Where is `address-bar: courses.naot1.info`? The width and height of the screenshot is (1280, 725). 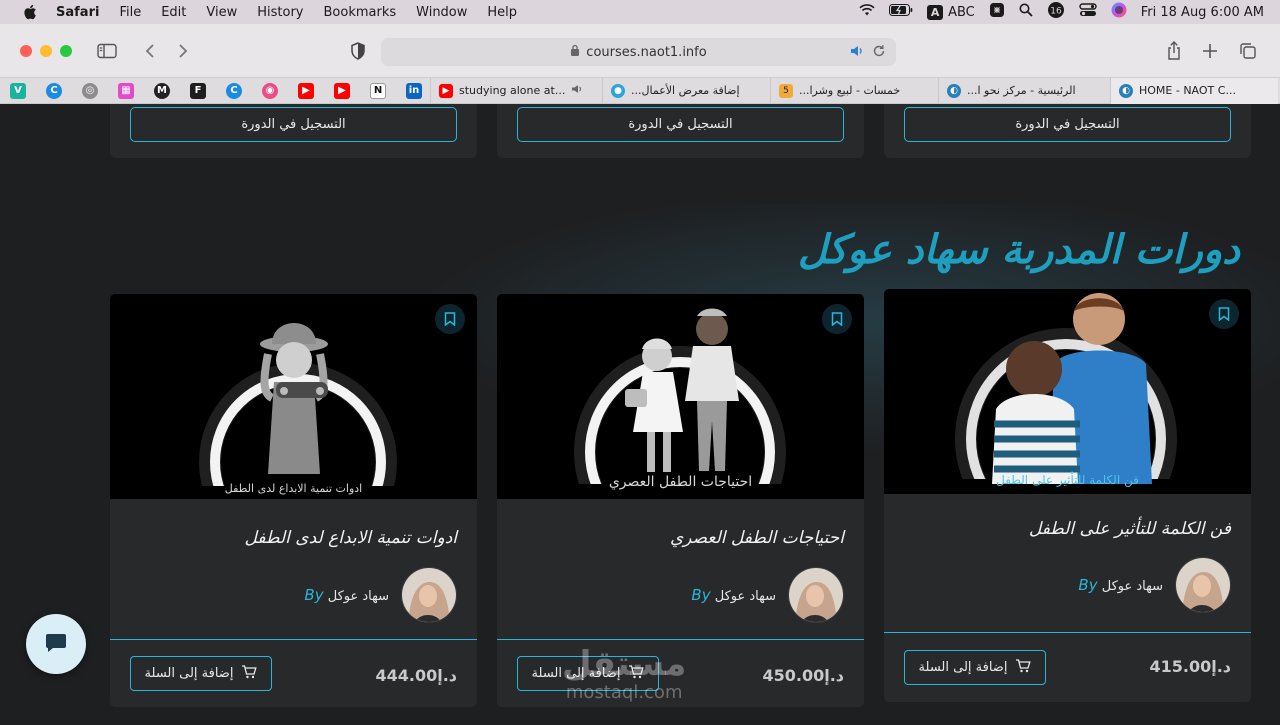 address-bar: courses.naot1.info is located at coordinates (638, 52).